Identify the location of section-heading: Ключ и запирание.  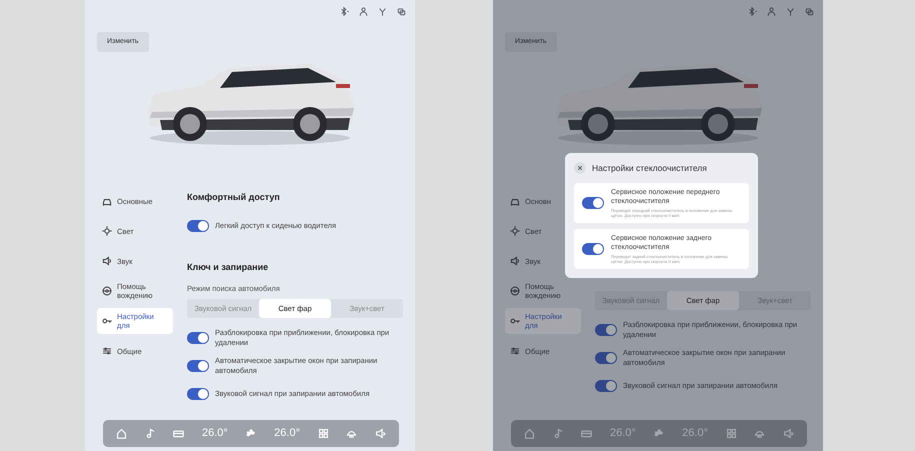
(228, 267).